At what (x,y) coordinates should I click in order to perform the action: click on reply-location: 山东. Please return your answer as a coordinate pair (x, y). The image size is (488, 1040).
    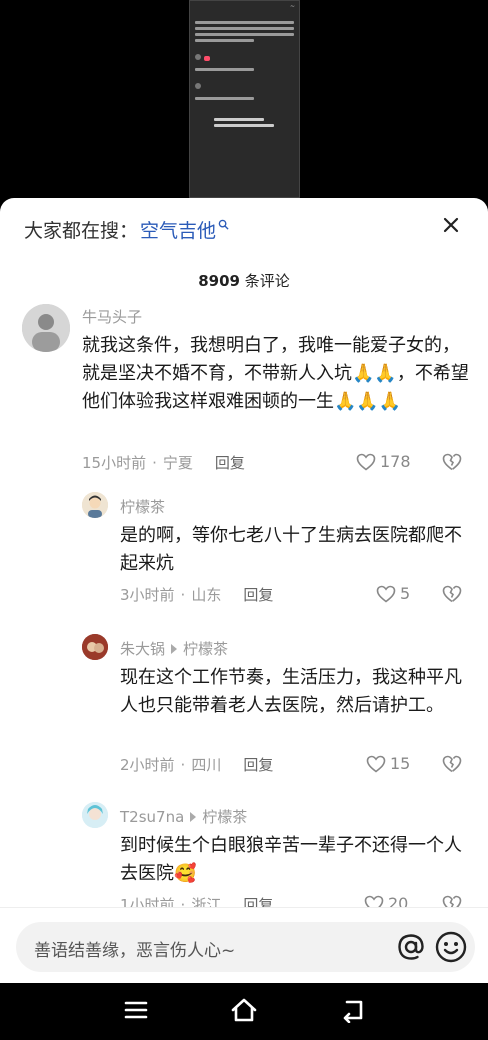
    Looking at the image, I should click on (206, 595).